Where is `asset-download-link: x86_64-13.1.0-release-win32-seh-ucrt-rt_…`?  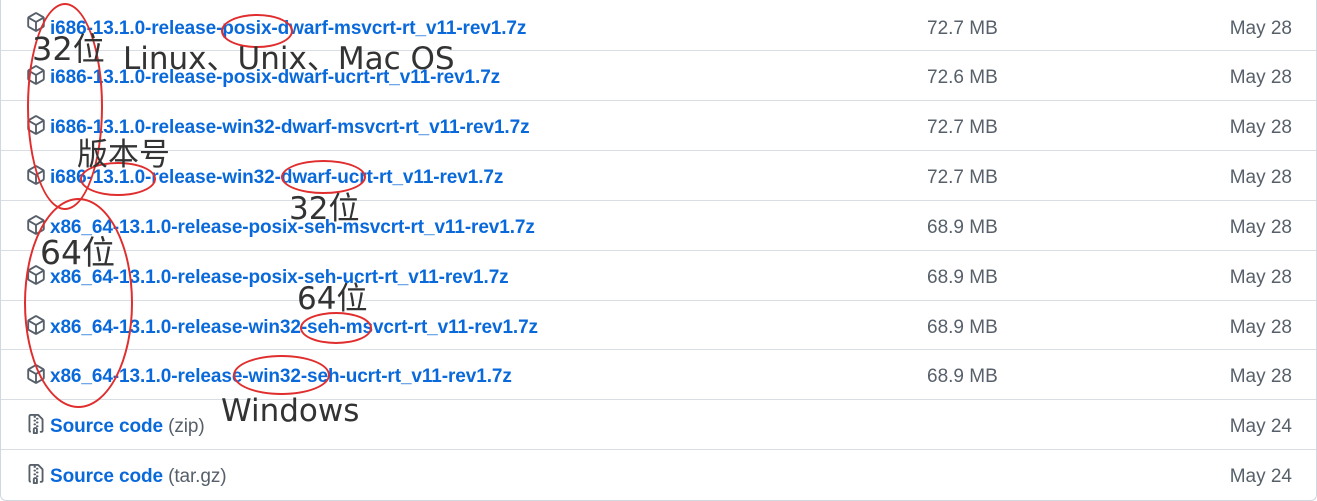
asset-download-link: x86_64-13.1.0-release-win32-seh-ucrt-rt_… is located at coordinates (281, 377).